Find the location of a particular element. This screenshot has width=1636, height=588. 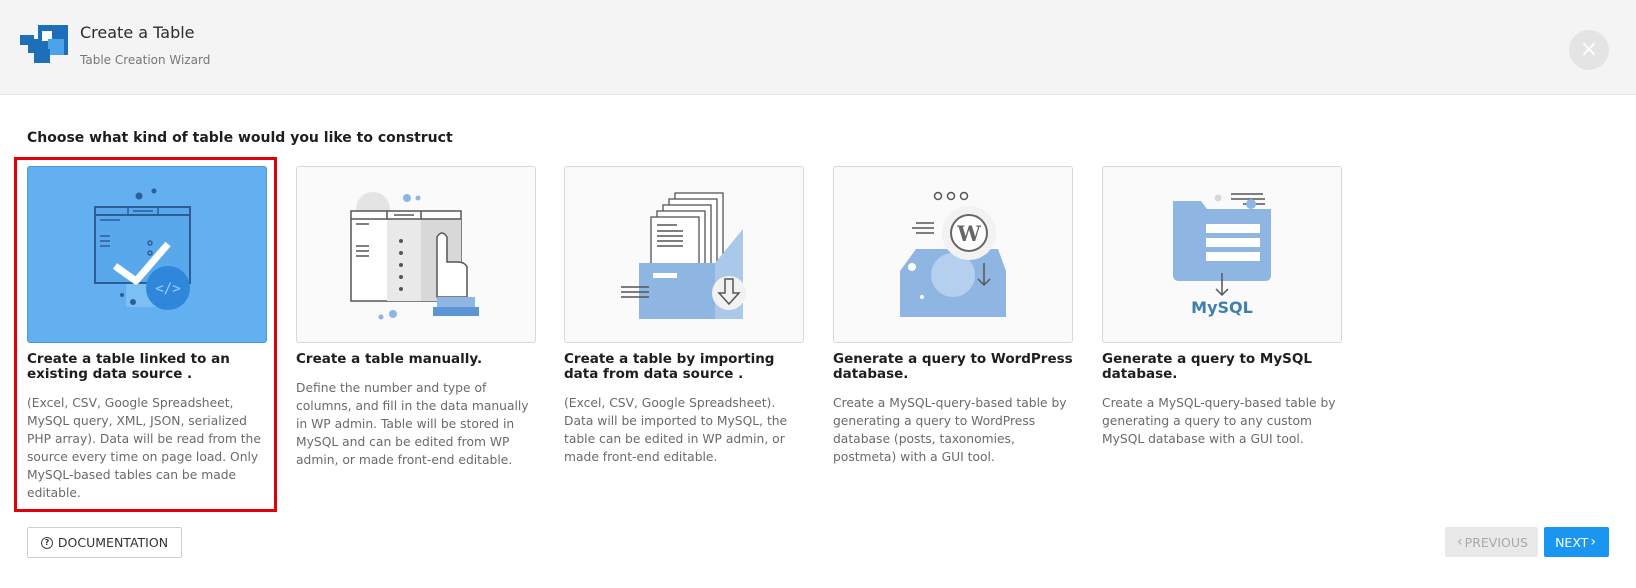

documentation-label: DOCUMENTATION is located at coordinates (113, 542).